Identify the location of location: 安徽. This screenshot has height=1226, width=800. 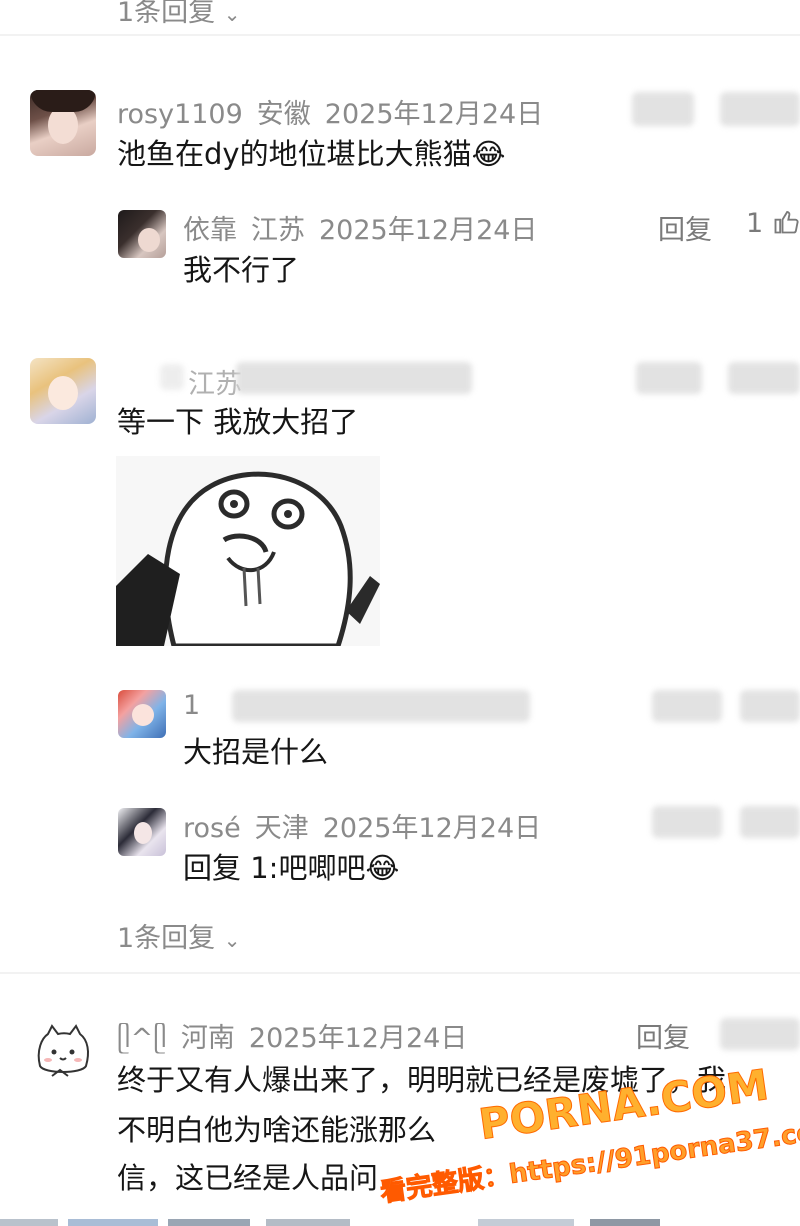
(283, 114).